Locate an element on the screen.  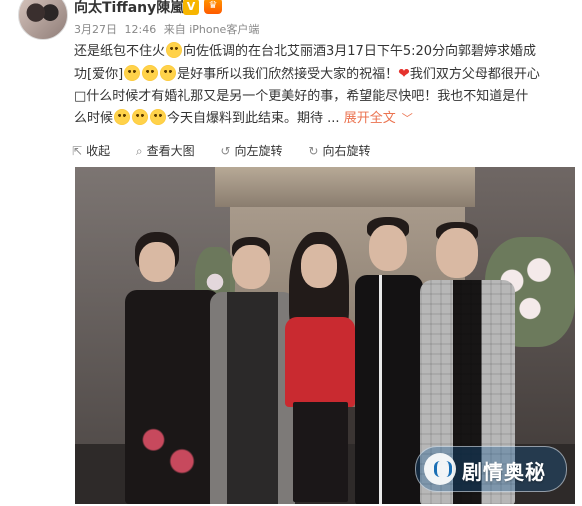
collapse-icon: ⇱ is located at coordinates (77, 151).